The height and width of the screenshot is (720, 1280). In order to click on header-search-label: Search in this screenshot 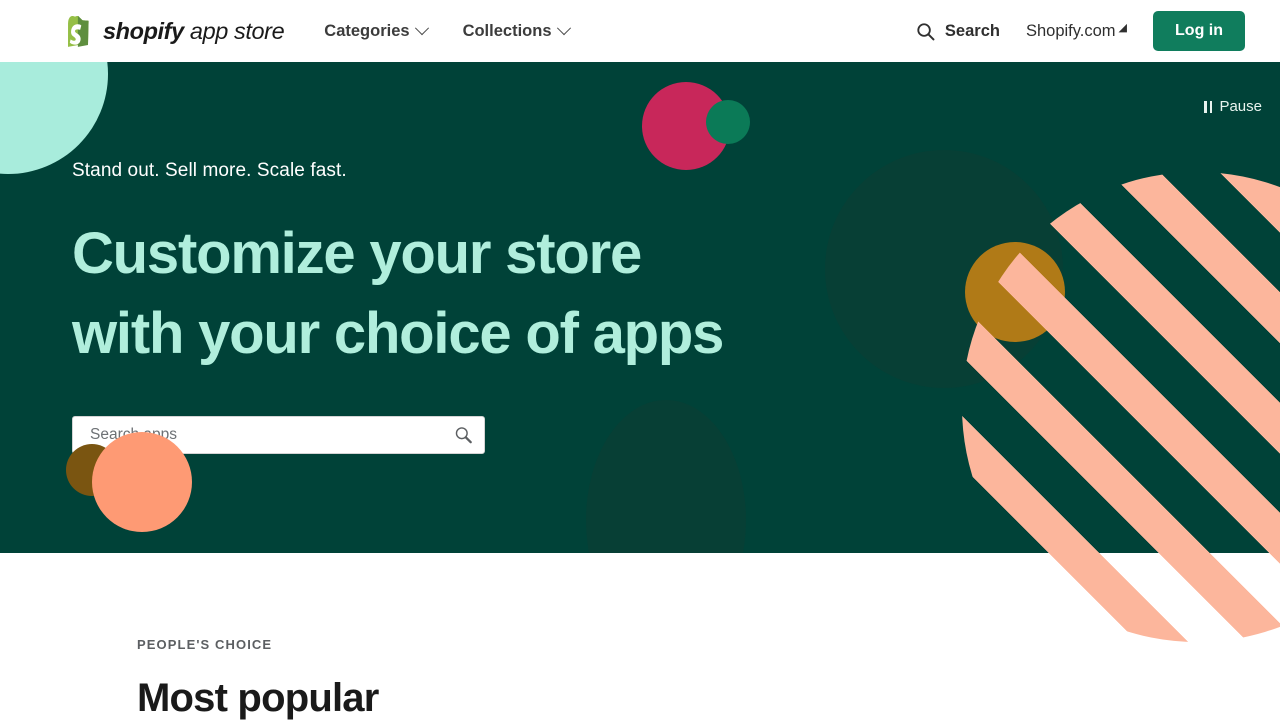, I will do `click(972, 30)`.